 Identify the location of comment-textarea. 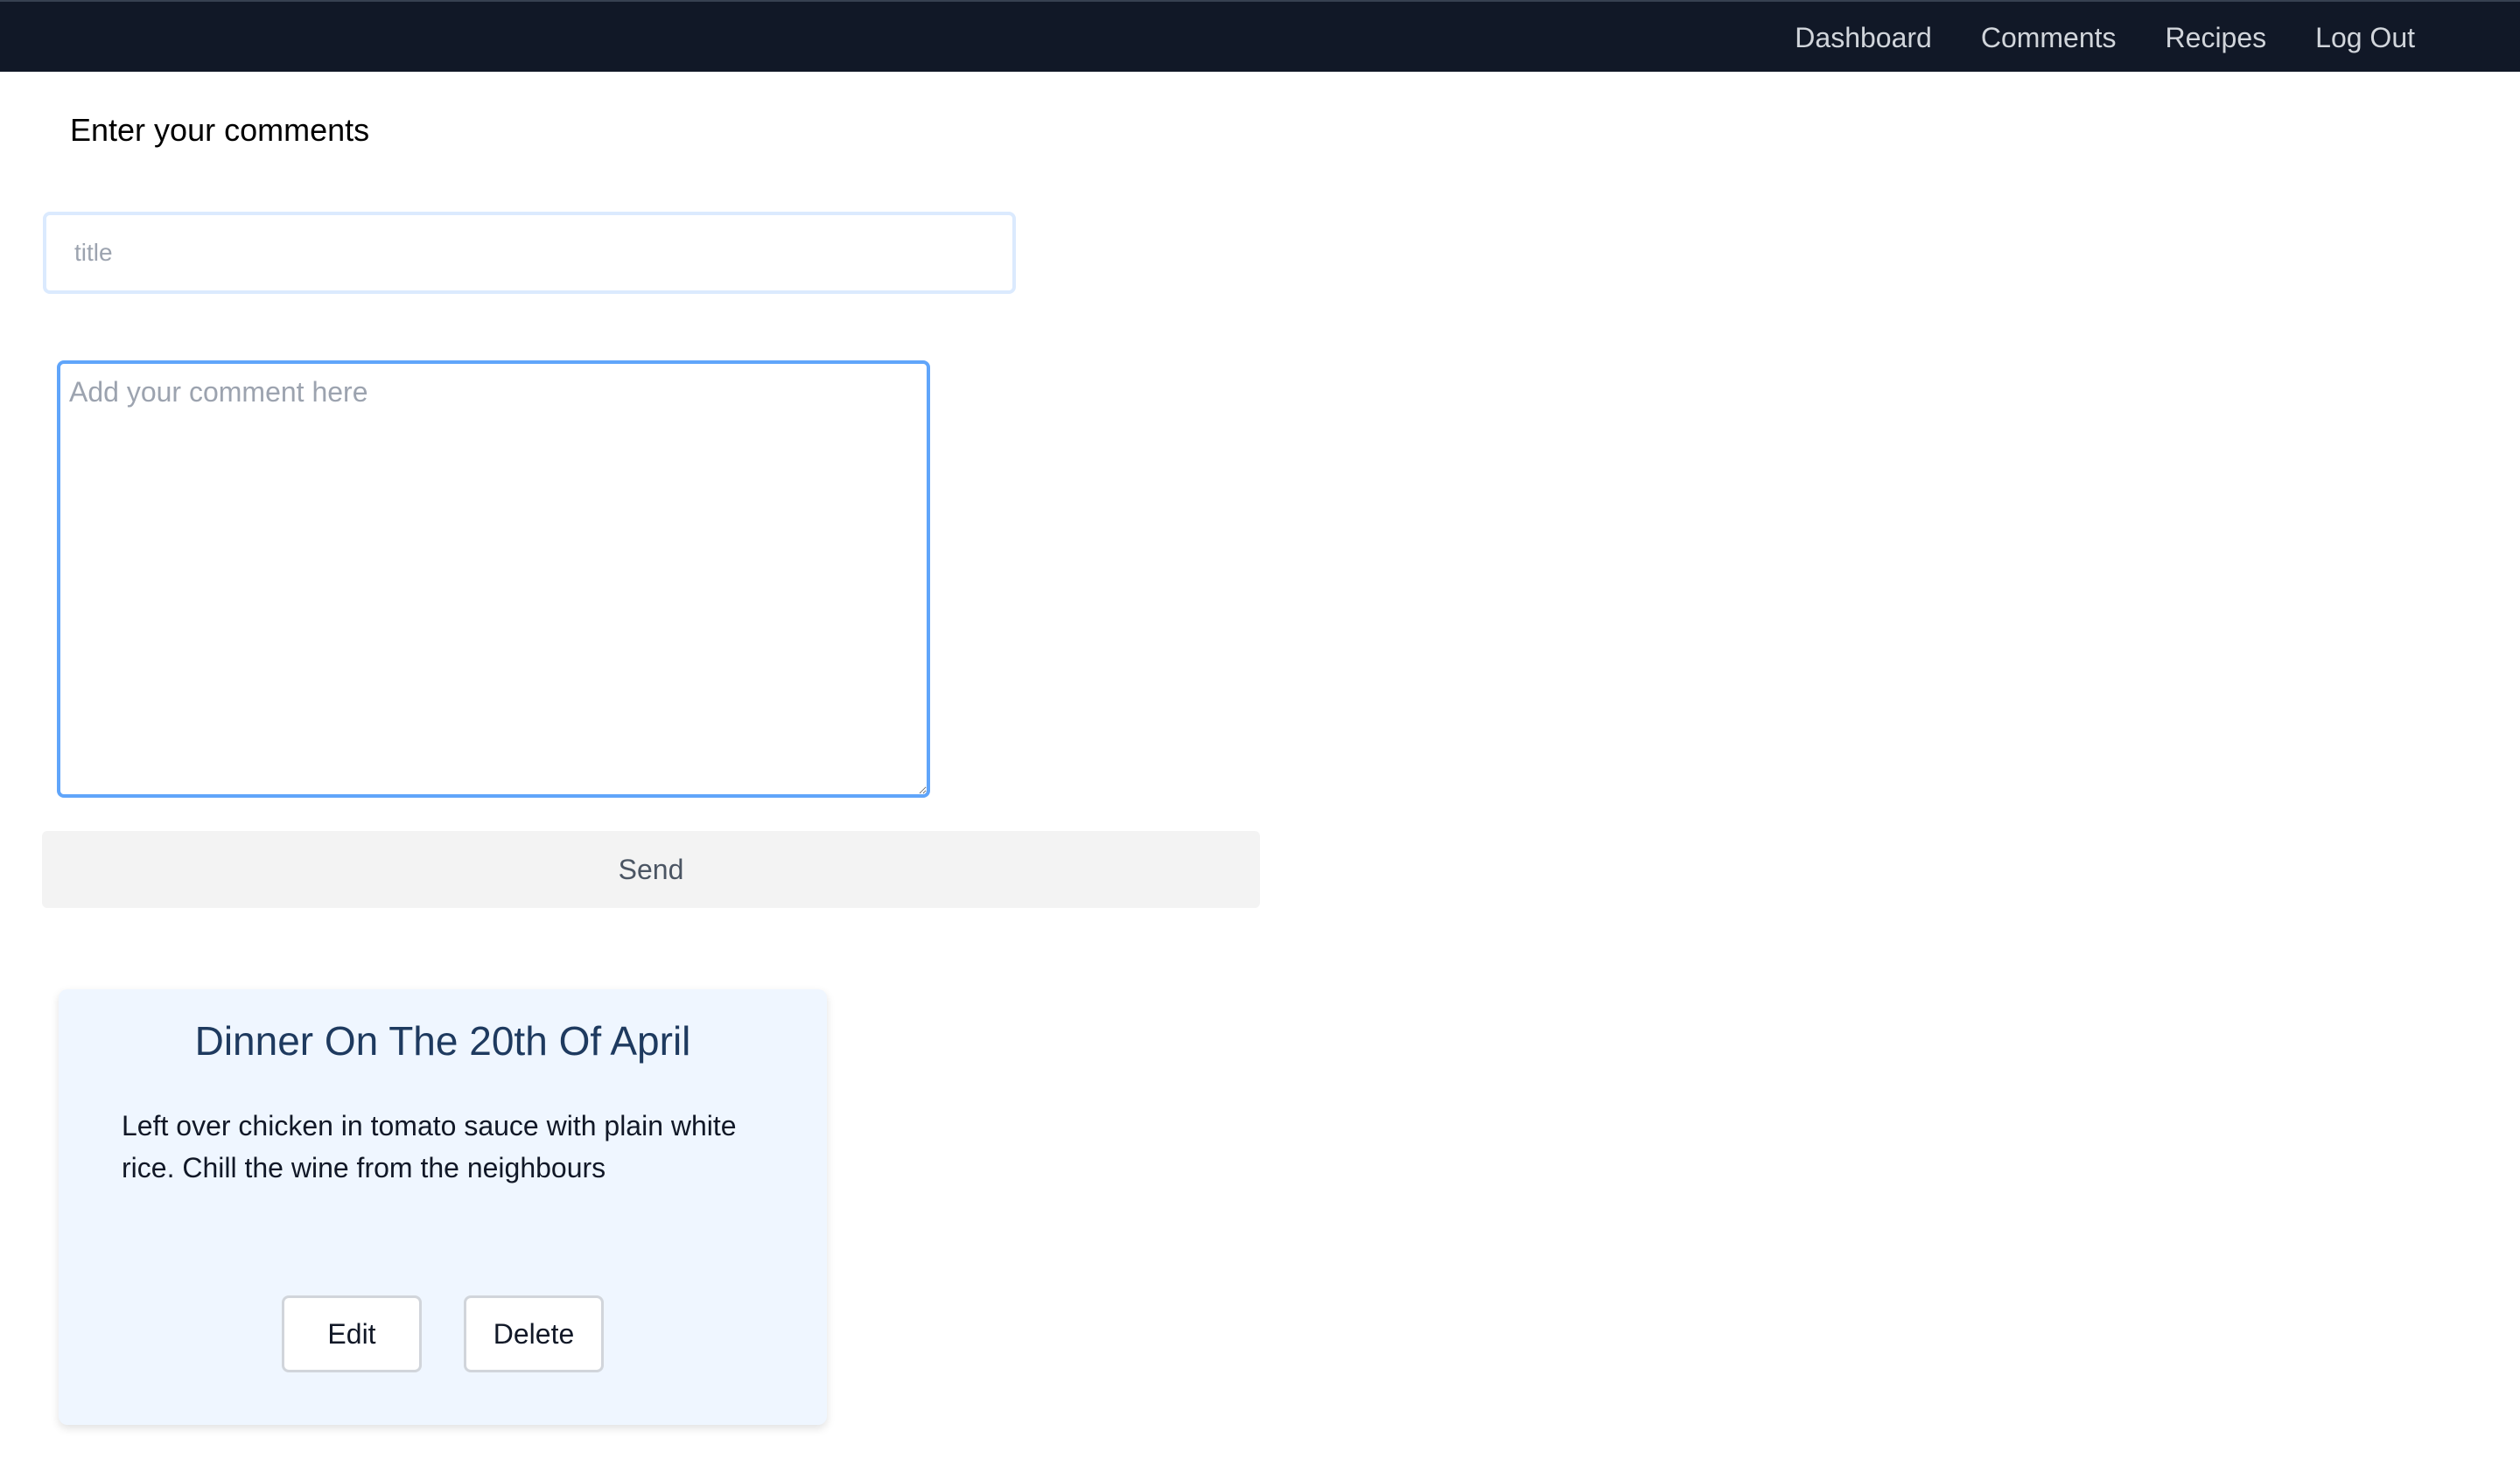
(493, 579).